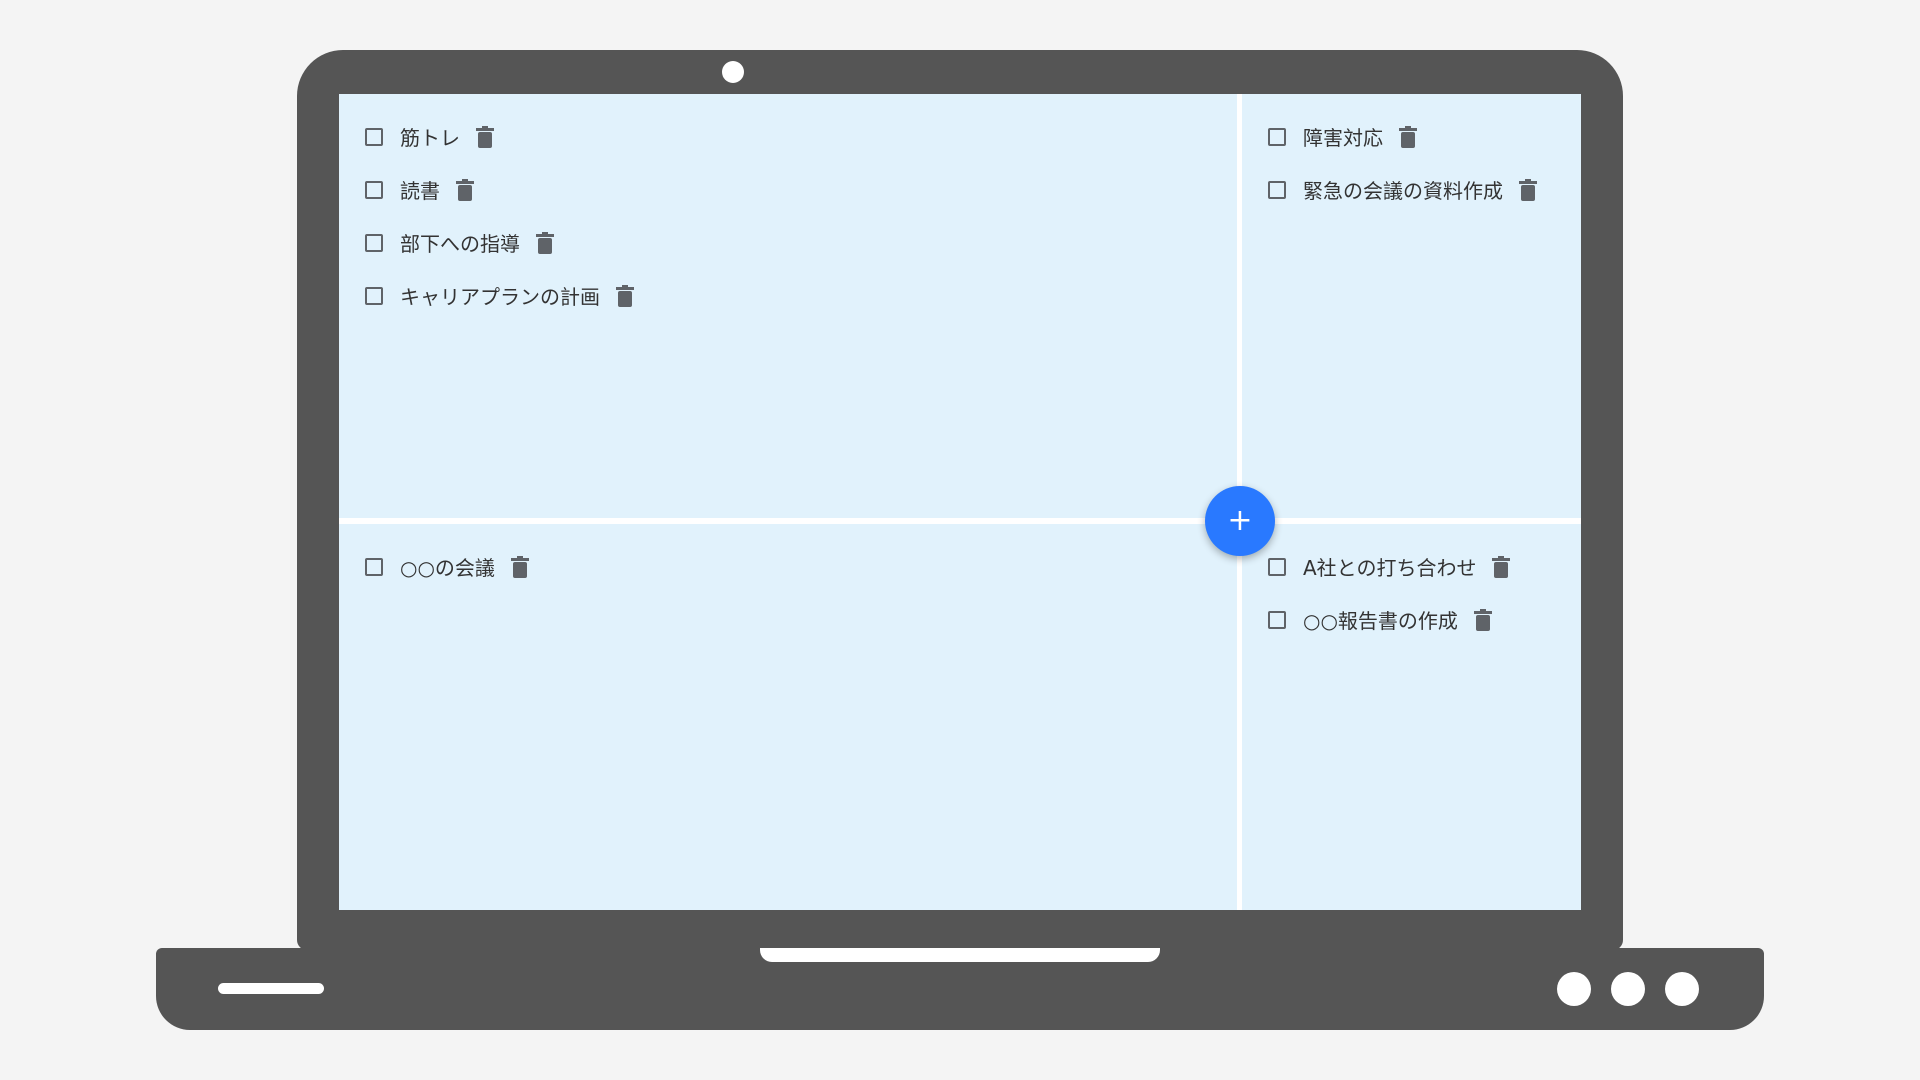  I want to click on task-item: ○○の会議, so click(801, 566).